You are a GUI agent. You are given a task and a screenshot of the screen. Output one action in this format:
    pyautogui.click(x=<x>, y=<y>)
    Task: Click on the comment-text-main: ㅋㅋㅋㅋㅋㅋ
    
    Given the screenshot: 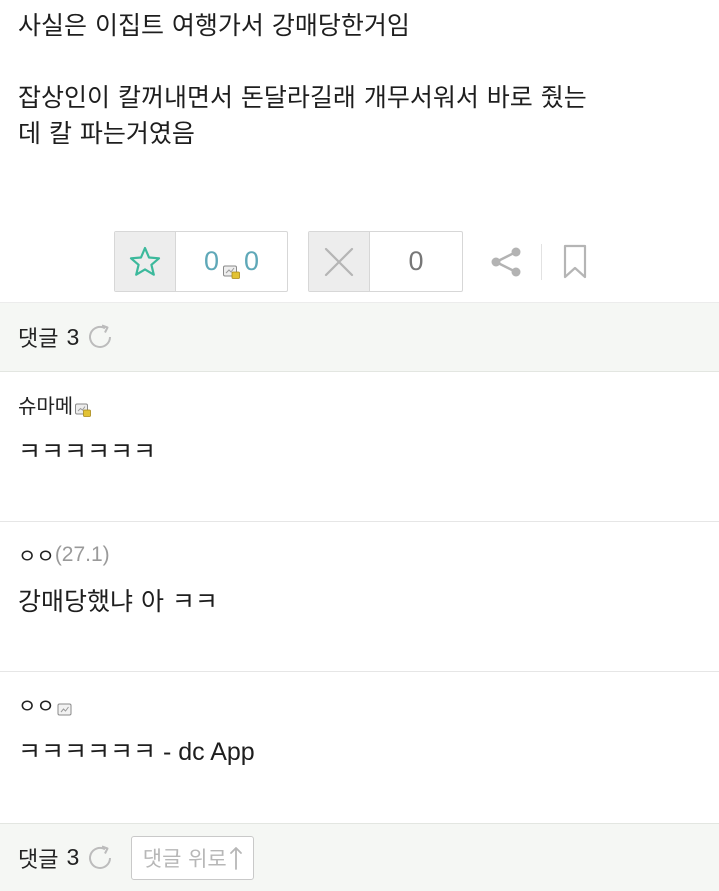 What is the action you would take?
    pyautogui.click(x=87, y=751)
    